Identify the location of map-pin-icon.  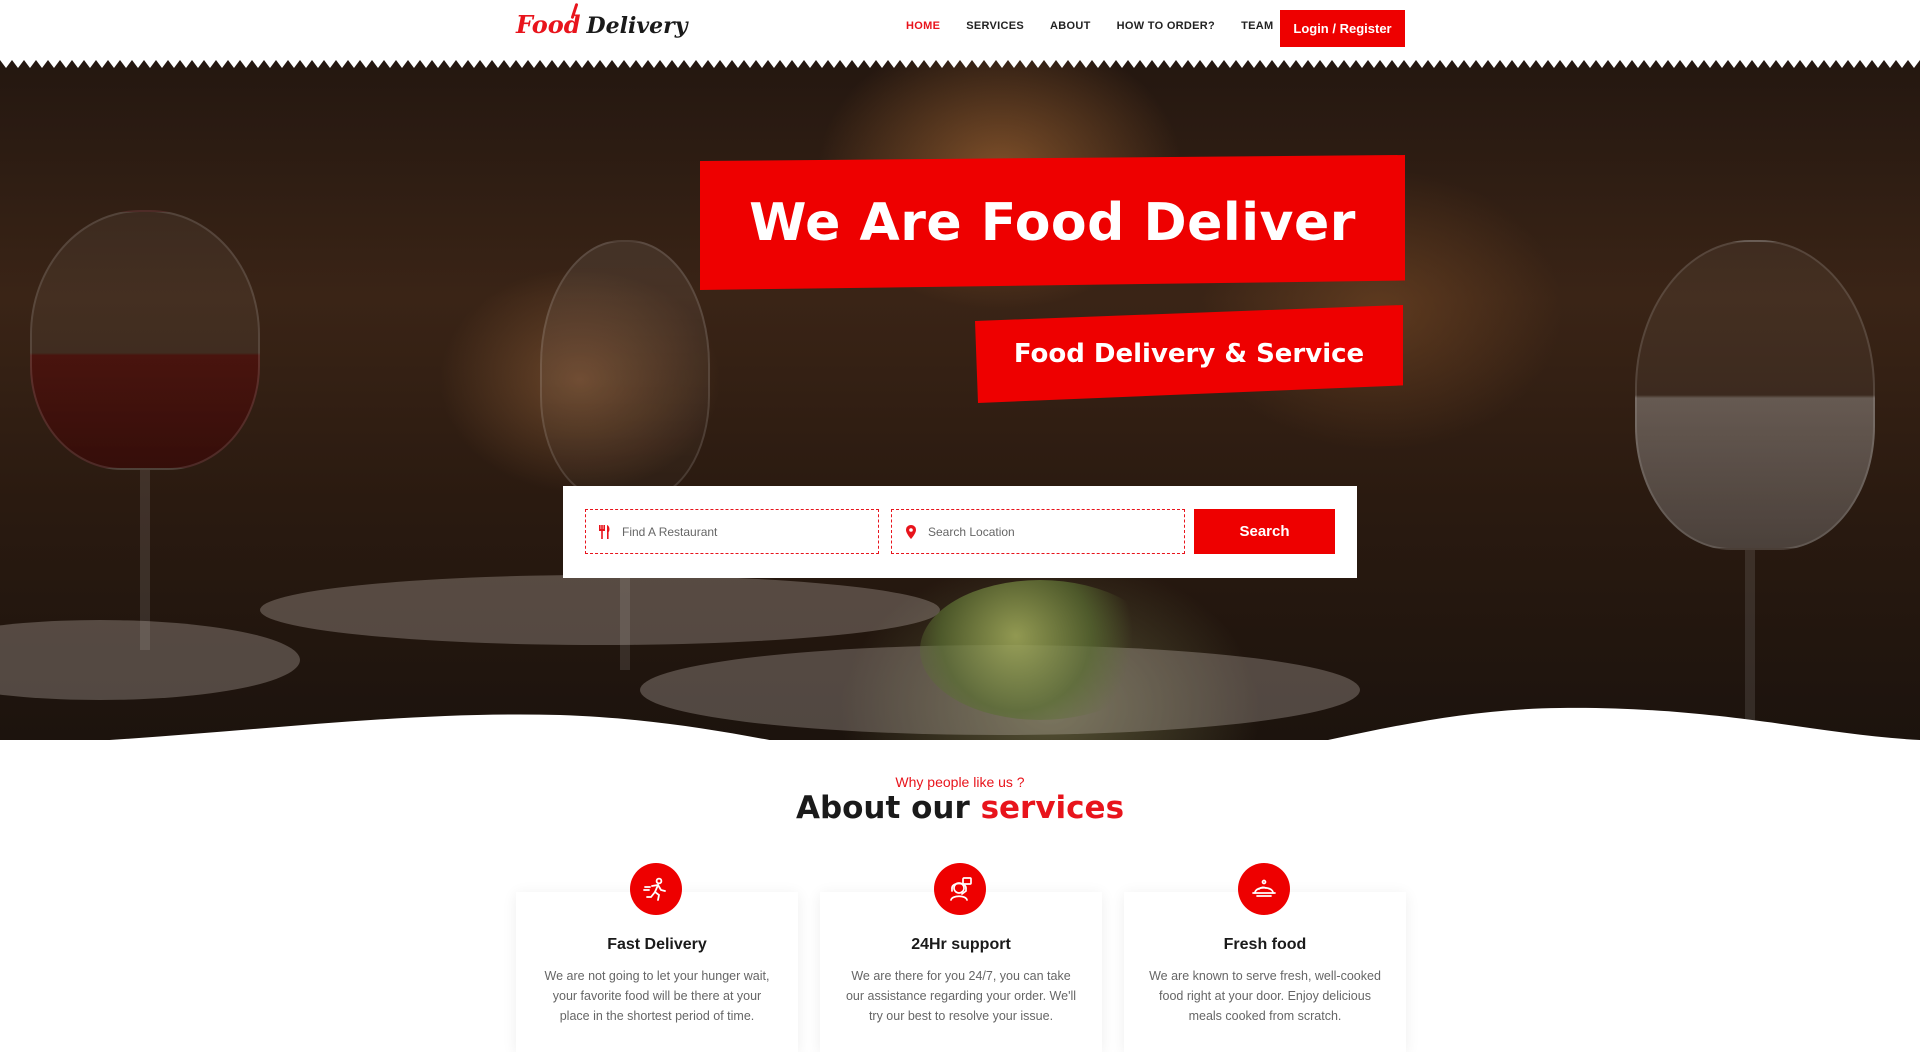
(911, 531).